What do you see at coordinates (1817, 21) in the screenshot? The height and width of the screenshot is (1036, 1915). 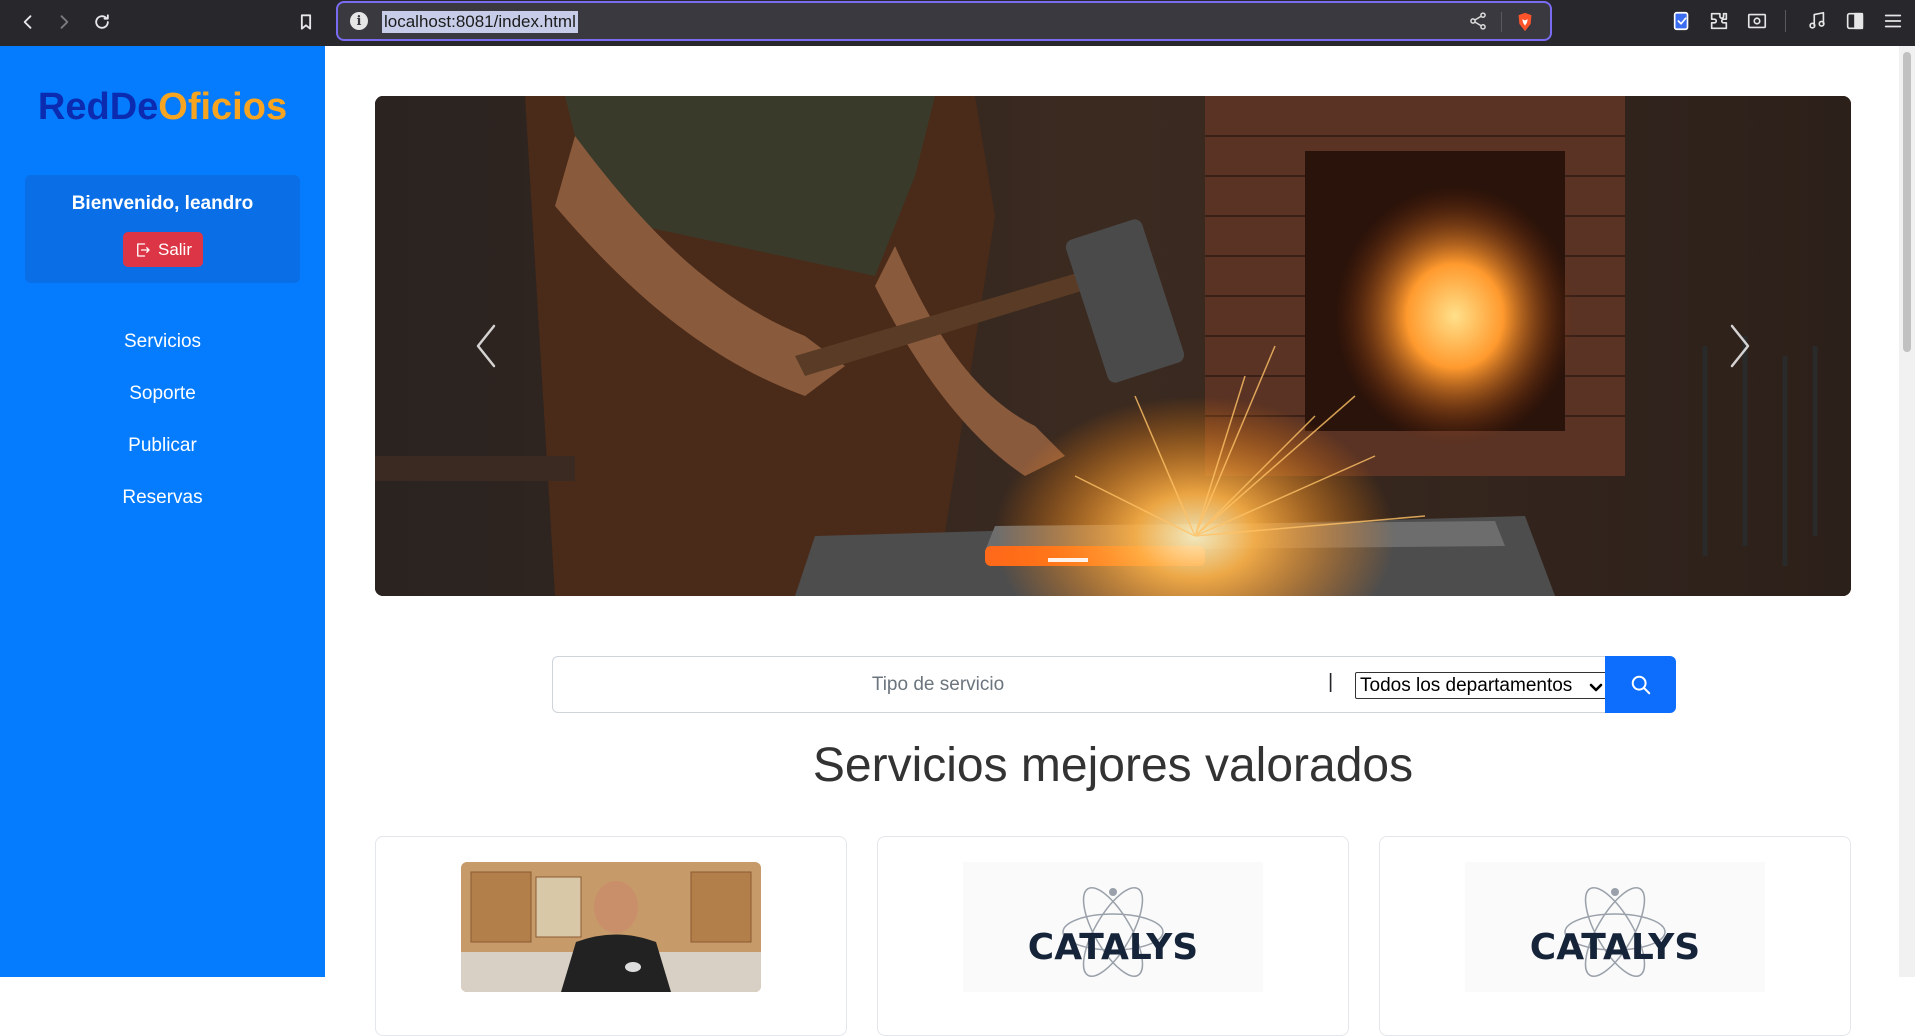 I see `media-icon` at bounding box center [1817, 21].